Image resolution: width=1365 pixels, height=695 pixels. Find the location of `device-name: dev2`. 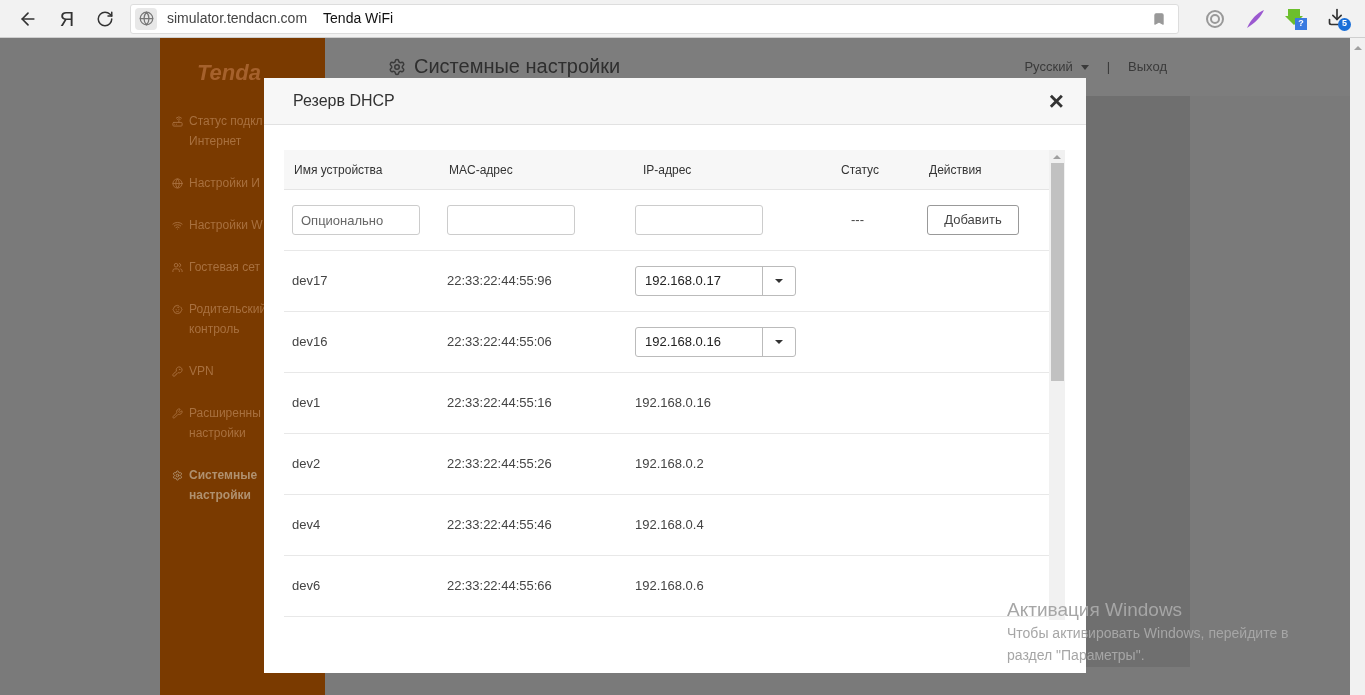

device-name: dev2 is located at coordinates (306, 464).